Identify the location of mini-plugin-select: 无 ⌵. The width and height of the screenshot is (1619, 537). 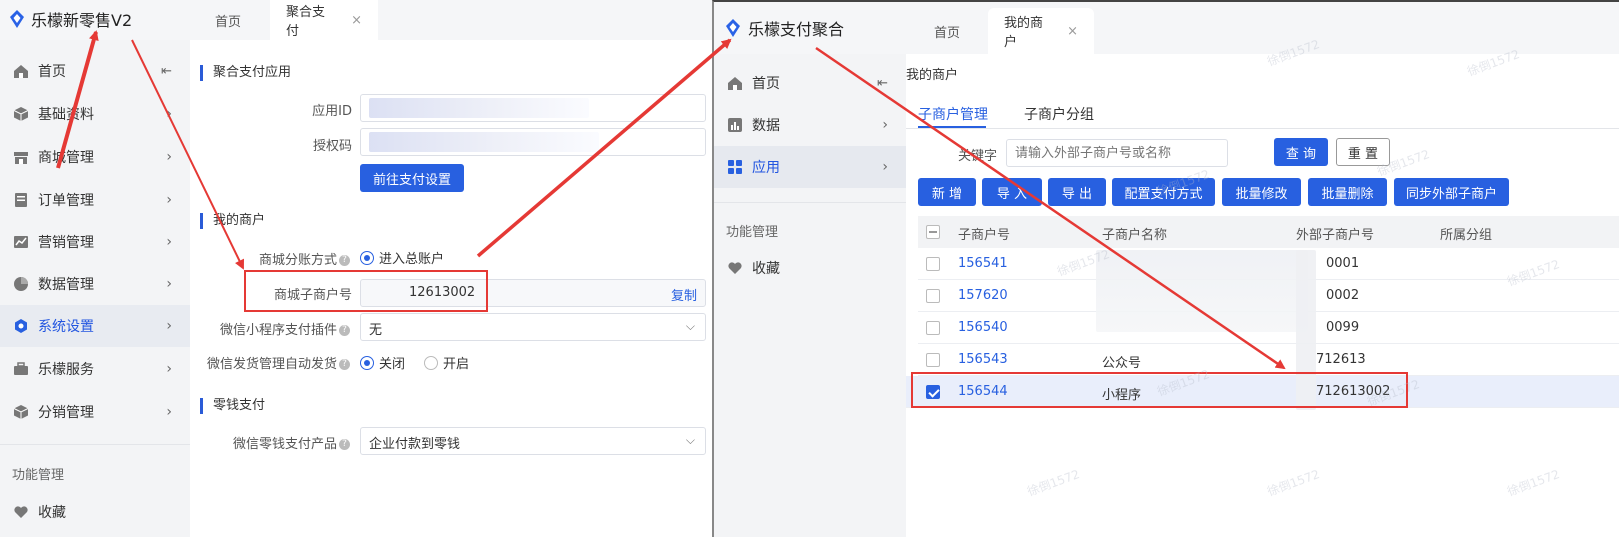
(533, 327).